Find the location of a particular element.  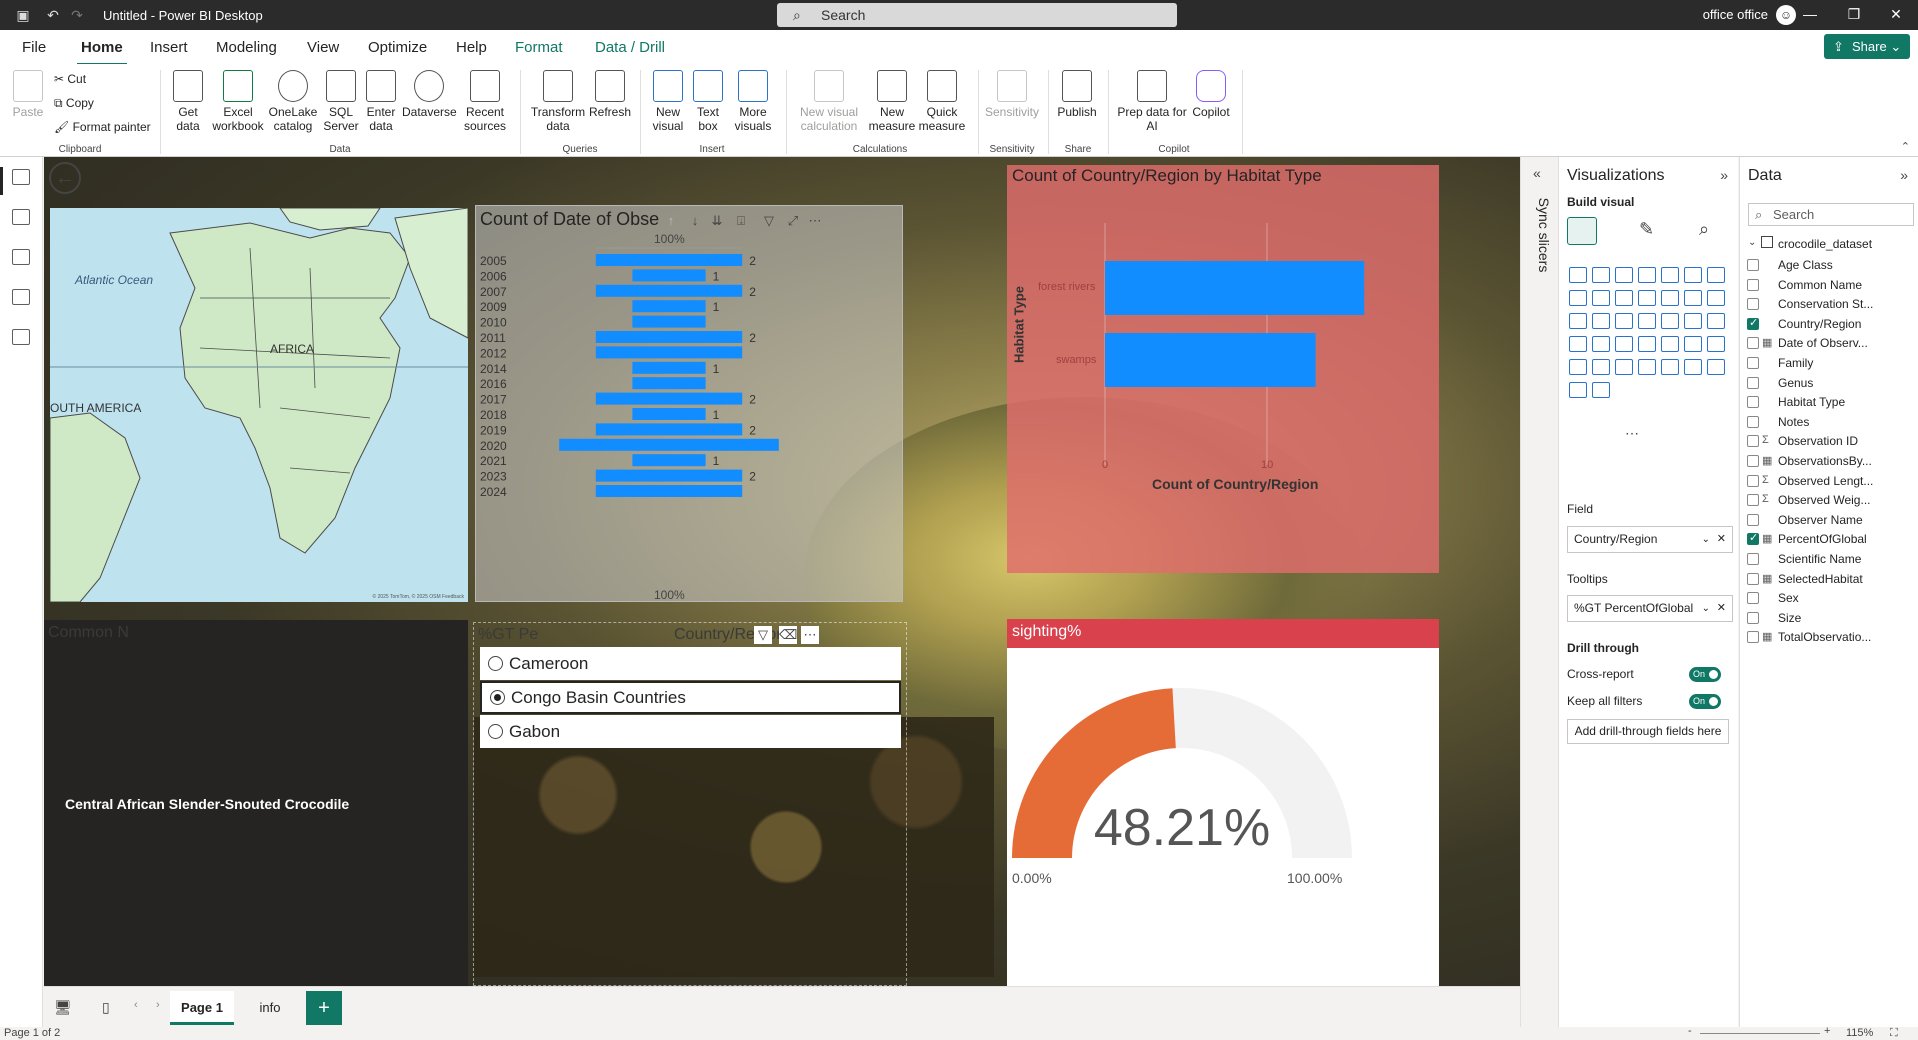

excel-workbook-button: Excel workbook is located at coordinates (238, 101).